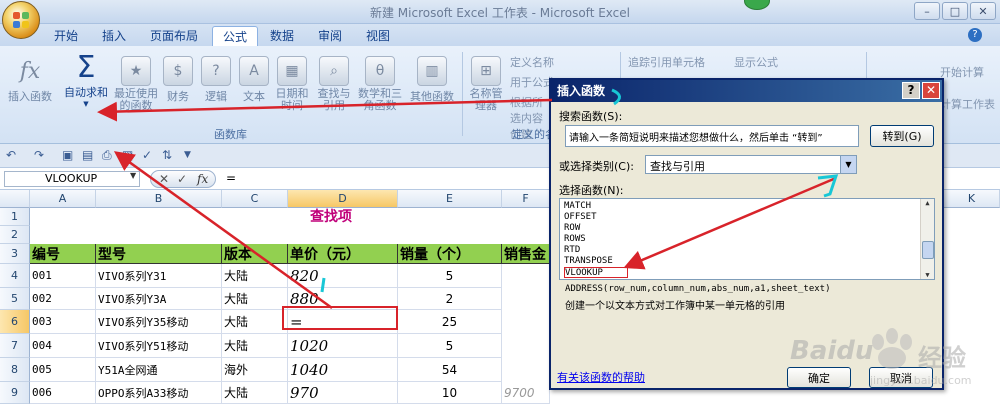  What do you see at coordinates (450, 254) in the screenshot?
I see `header-cell-quantity: 销量（个）` at bounding box center [450, 254].